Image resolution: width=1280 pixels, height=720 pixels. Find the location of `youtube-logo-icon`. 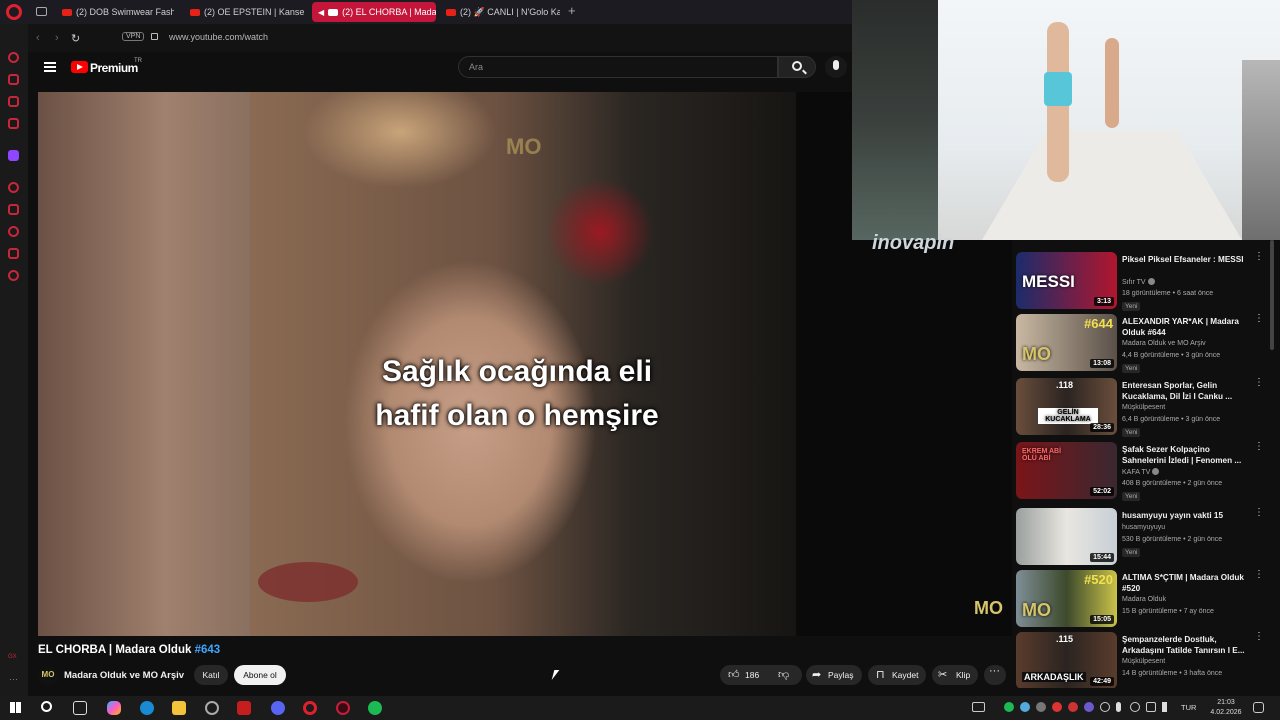

youtube-logo-icon is located at coordinates (79, 67).